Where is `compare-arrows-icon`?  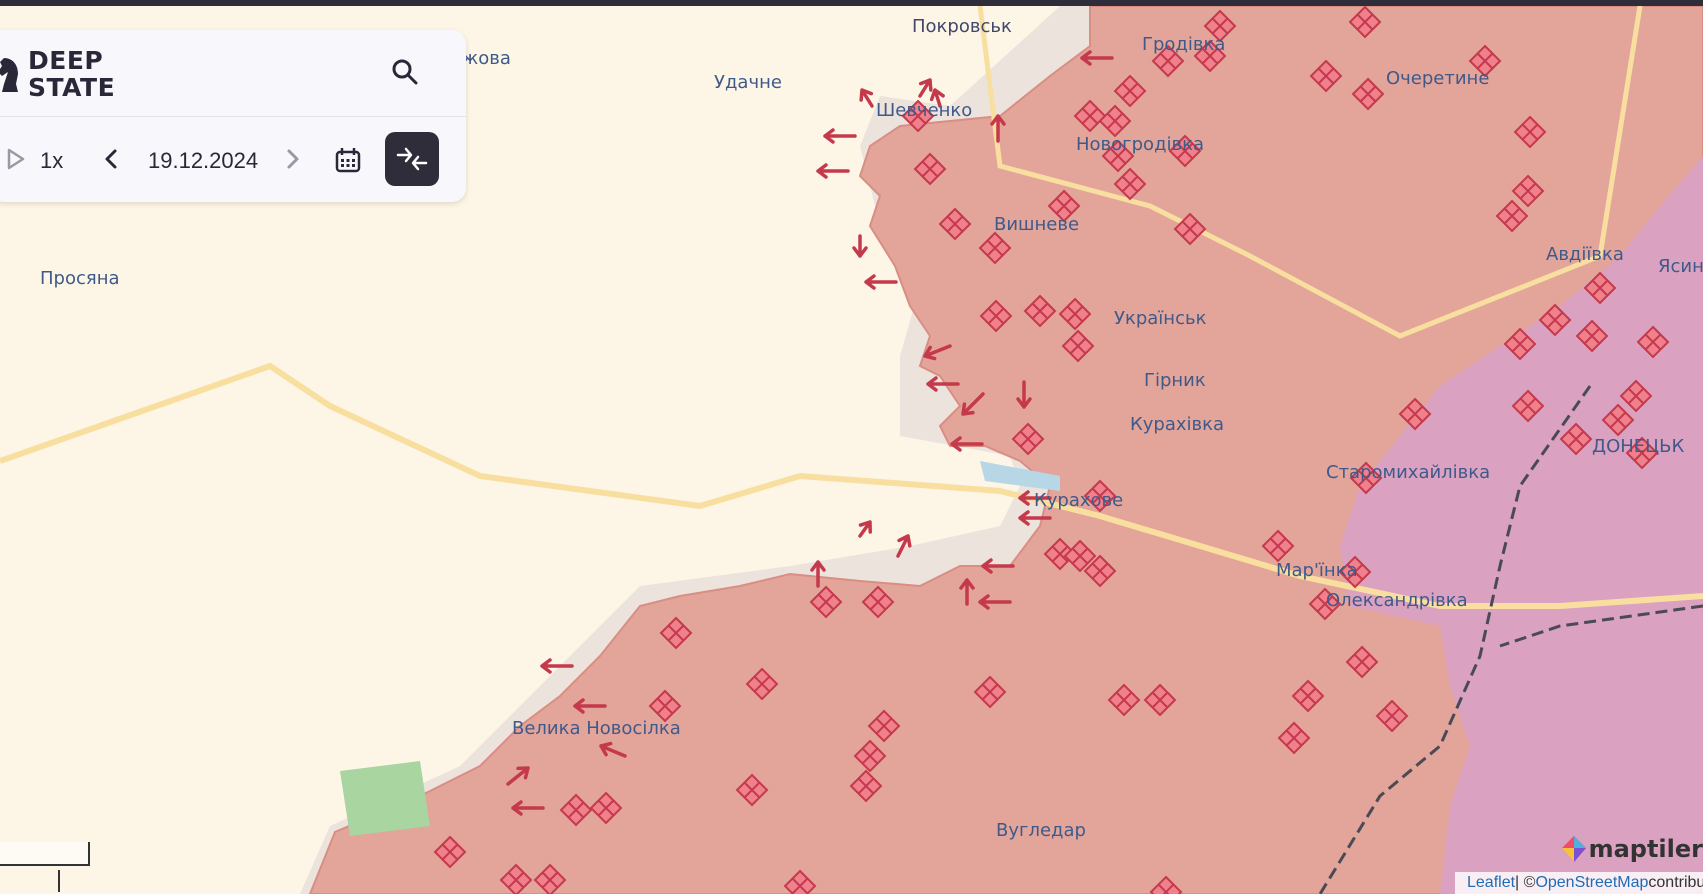
compare-arrows-icon is located at coordinates (412, 159).